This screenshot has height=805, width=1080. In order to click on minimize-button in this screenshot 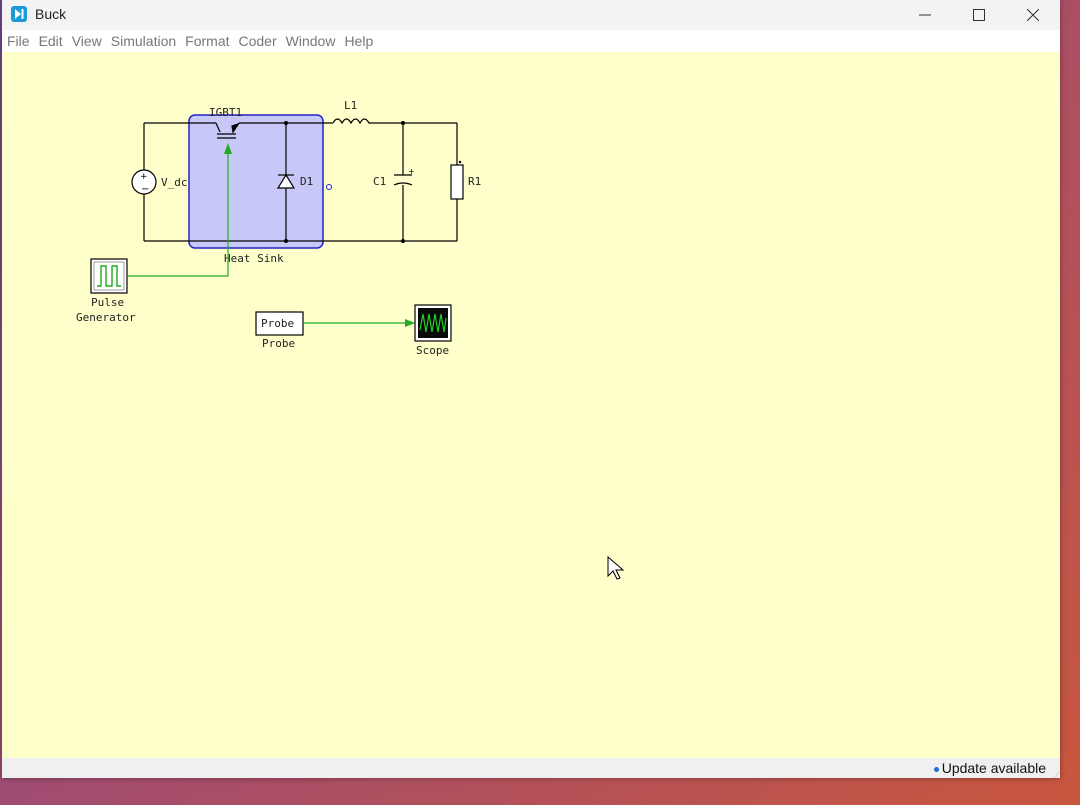, I will do `click(925, 15)`.